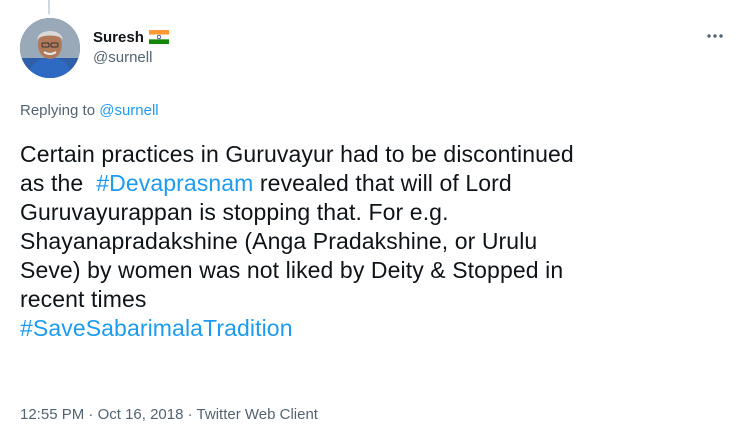  I want to click on tweet-text-line: #SaveSabarimalaTradition, so click(377, 328).